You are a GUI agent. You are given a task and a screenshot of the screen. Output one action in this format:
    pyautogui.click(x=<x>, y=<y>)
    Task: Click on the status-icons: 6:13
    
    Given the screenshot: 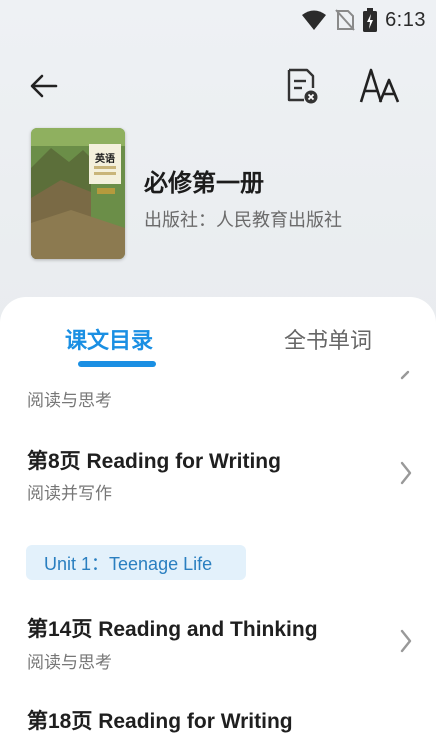 What is the action you would take?
    pyautogui.click(x=363, y=20)
    